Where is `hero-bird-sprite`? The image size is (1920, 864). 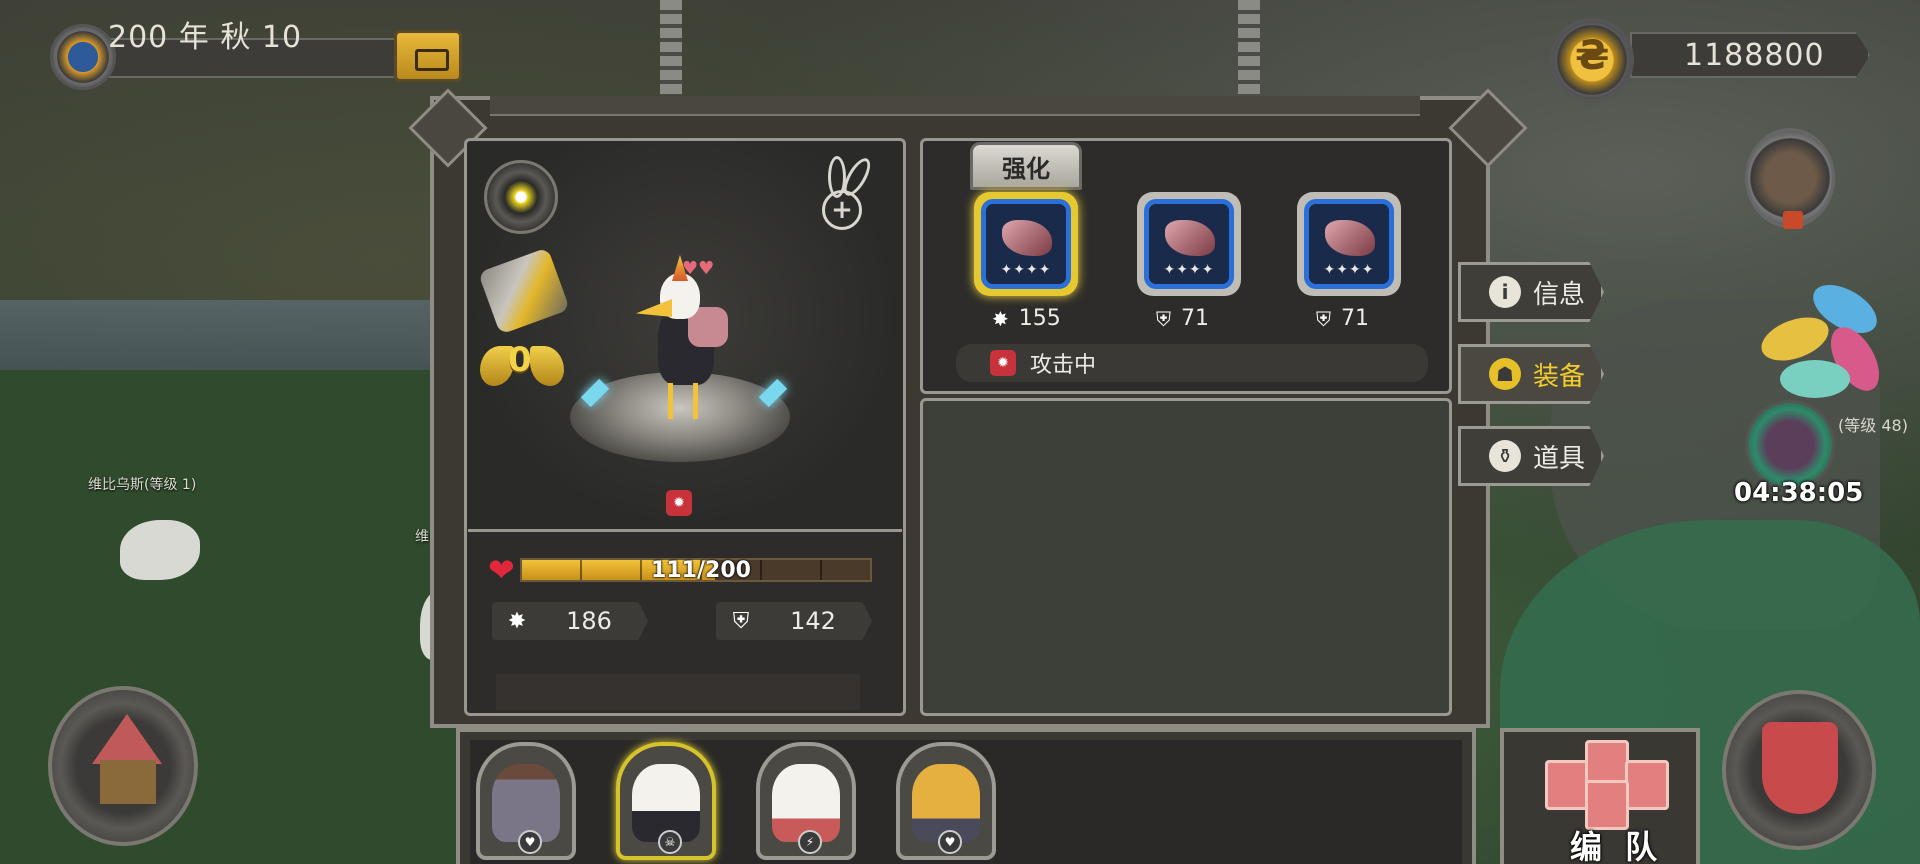 hero-bird-sprite is located at coordinates (683, 340).